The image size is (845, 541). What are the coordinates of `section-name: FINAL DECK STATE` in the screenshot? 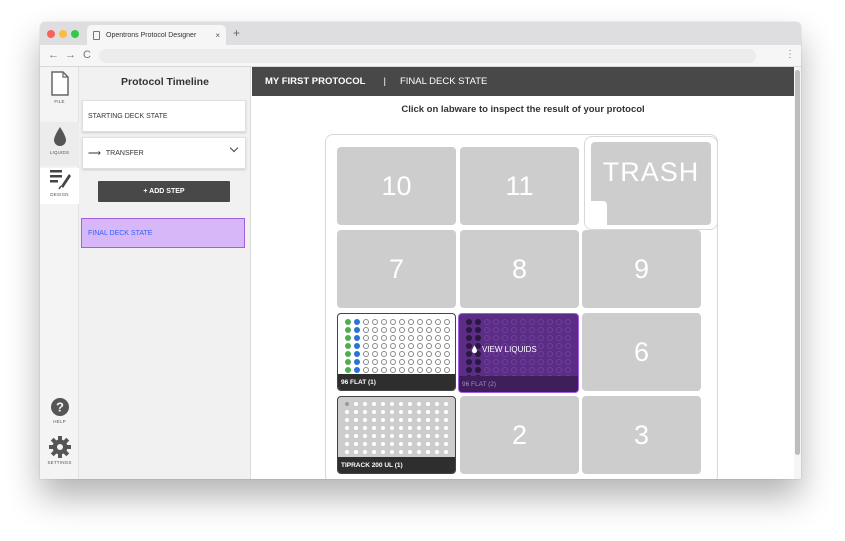 It's located at (443, 81).